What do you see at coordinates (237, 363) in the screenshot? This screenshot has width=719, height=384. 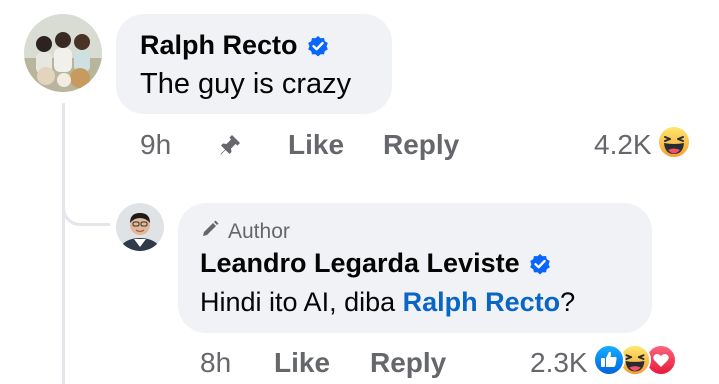 I see `reply-timestamp: 8h` at bounding box center [237, 363].